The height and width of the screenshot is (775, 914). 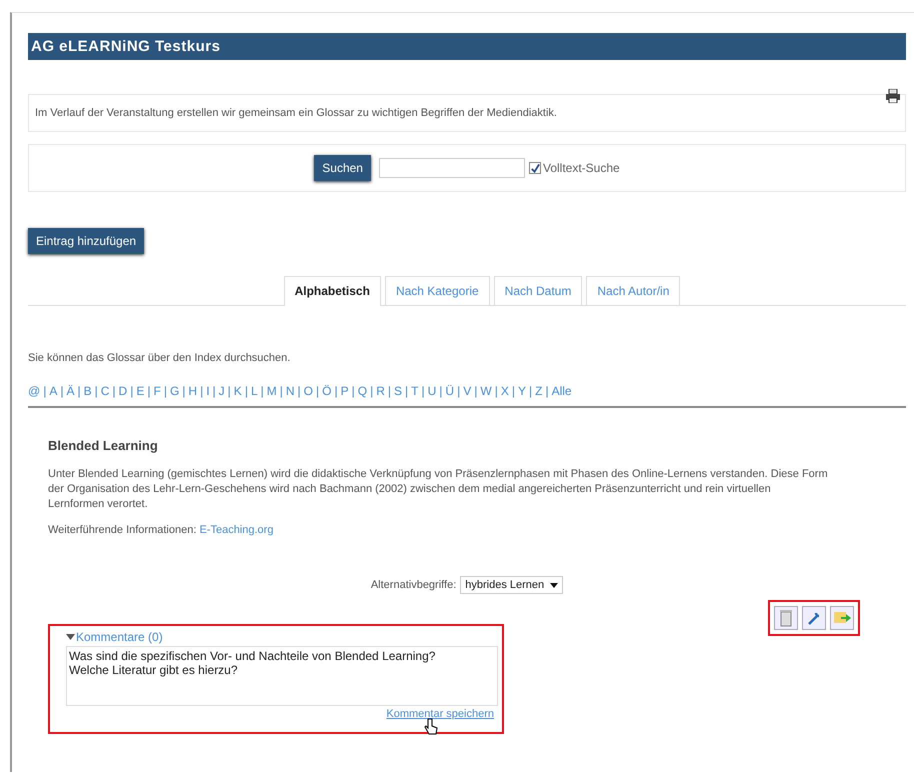 What do you see at coordinates (467, 46) in the screenshot?
I see `course-title-bar: AG eLEARNiNG Testkurs` at bounding box center [467, 46].